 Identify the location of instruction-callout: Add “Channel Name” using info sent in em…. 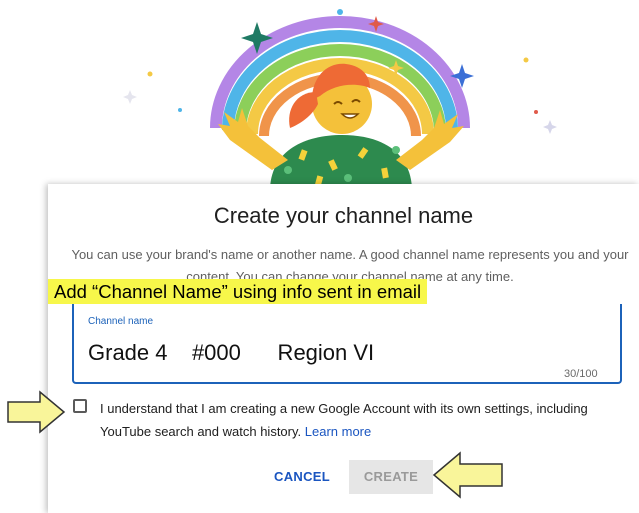
(238, 291).